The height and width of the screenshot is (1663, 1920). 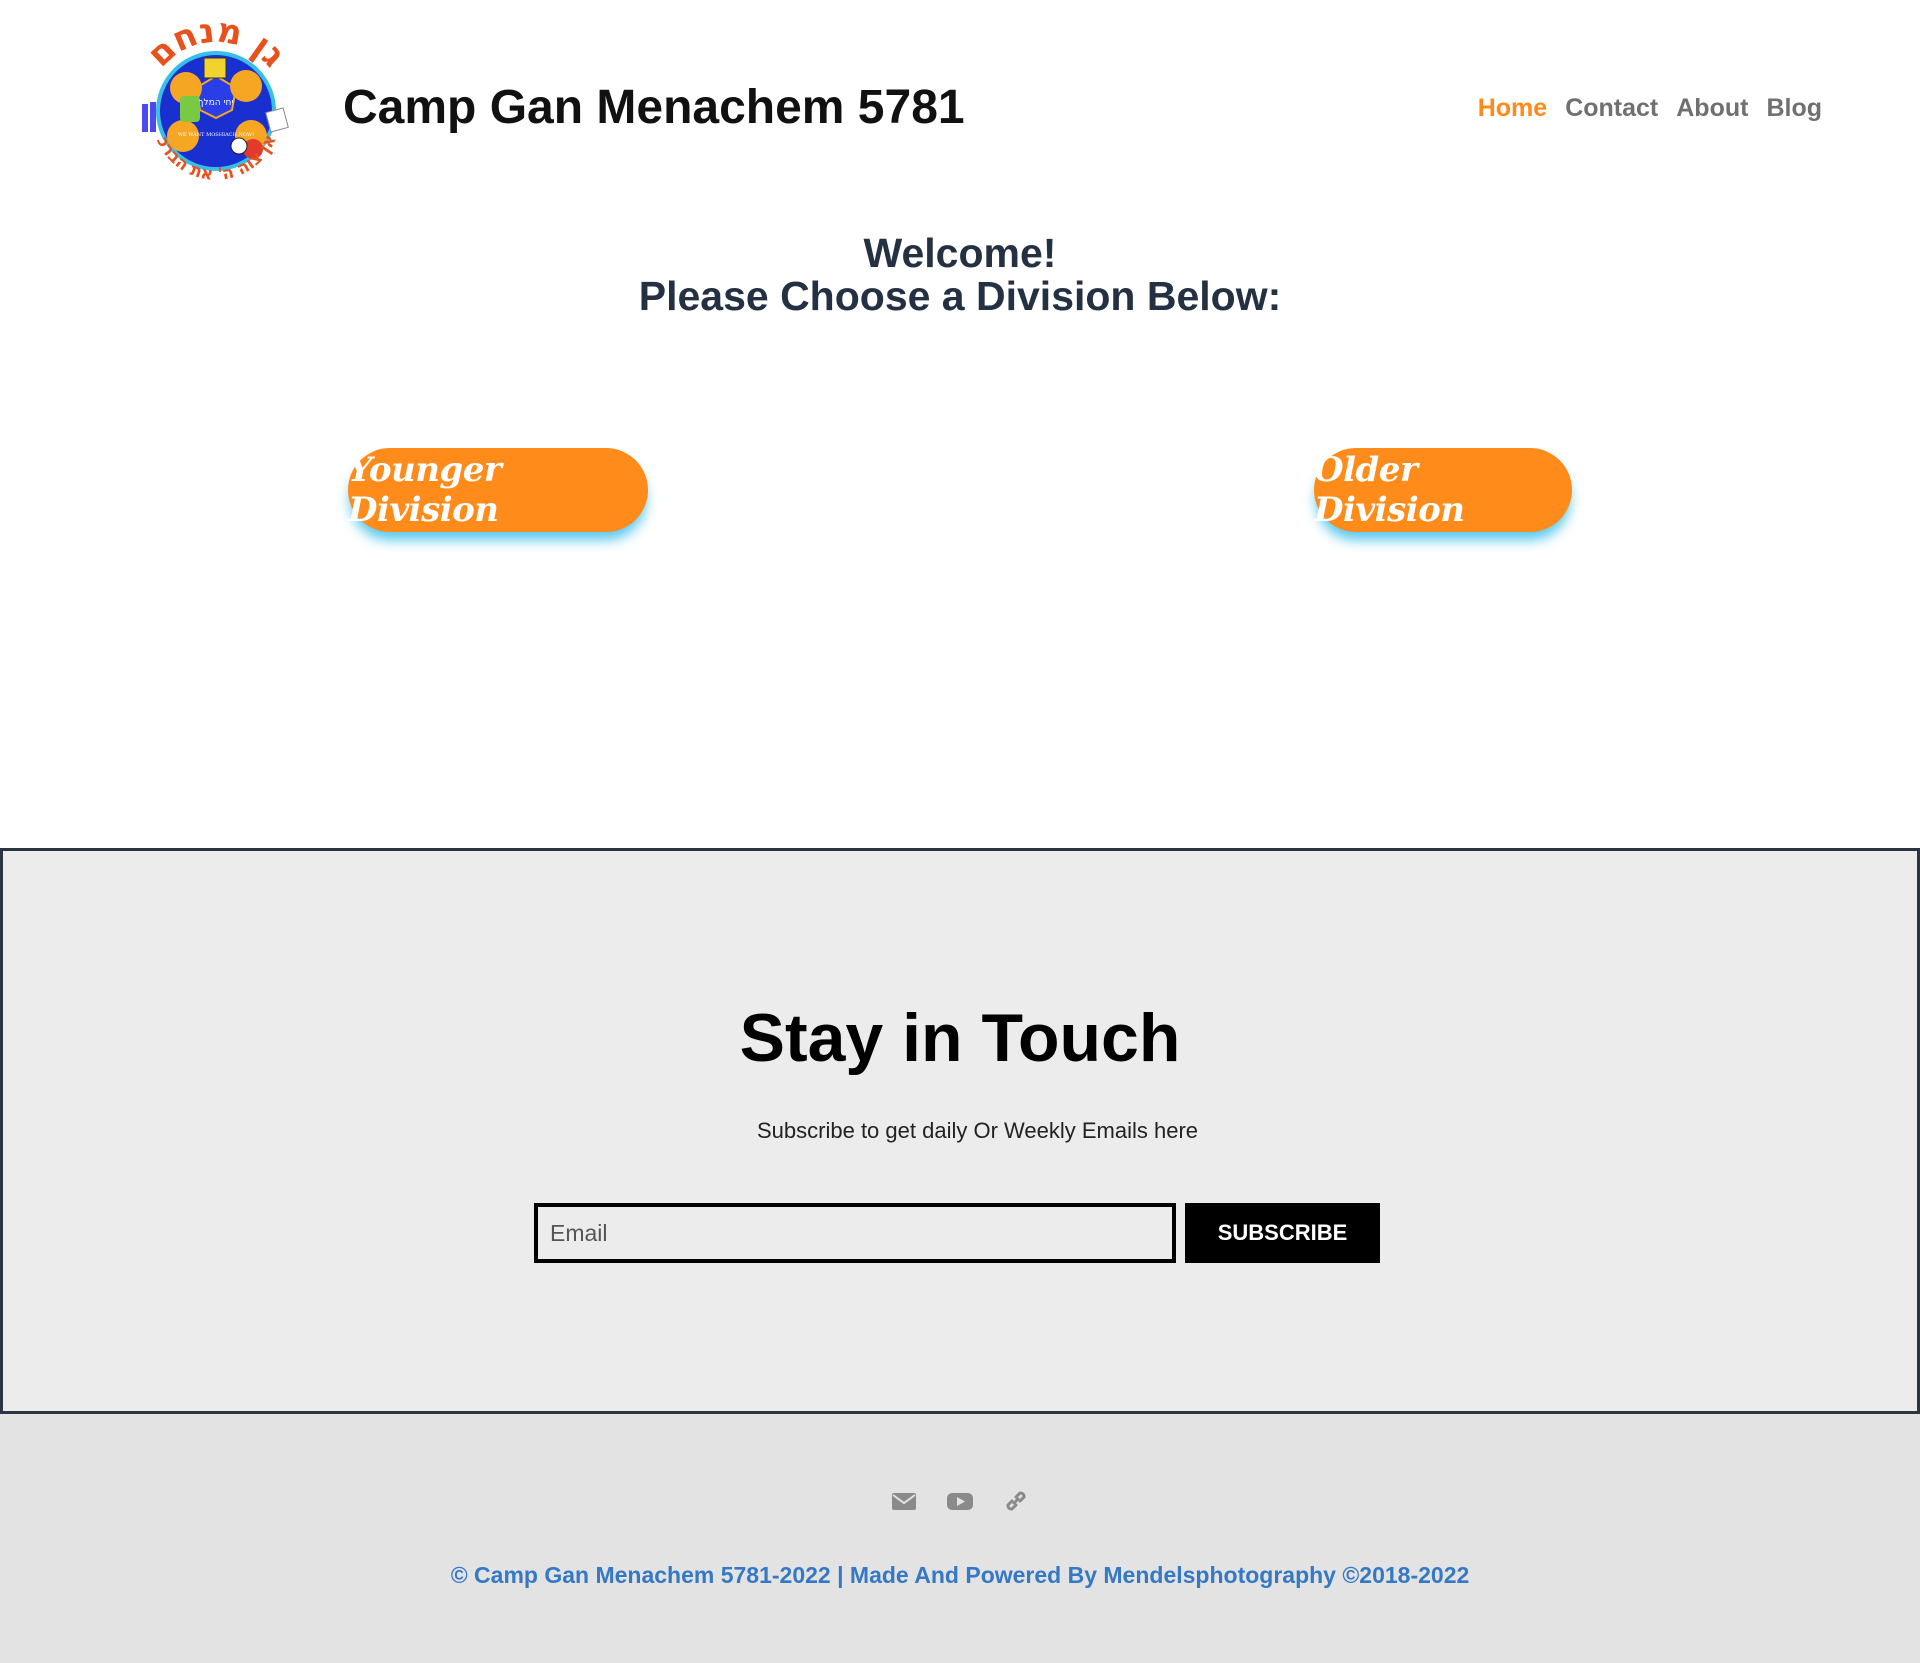 I want to click on older-division-button: Older Division, so click(x=1443, y=490).